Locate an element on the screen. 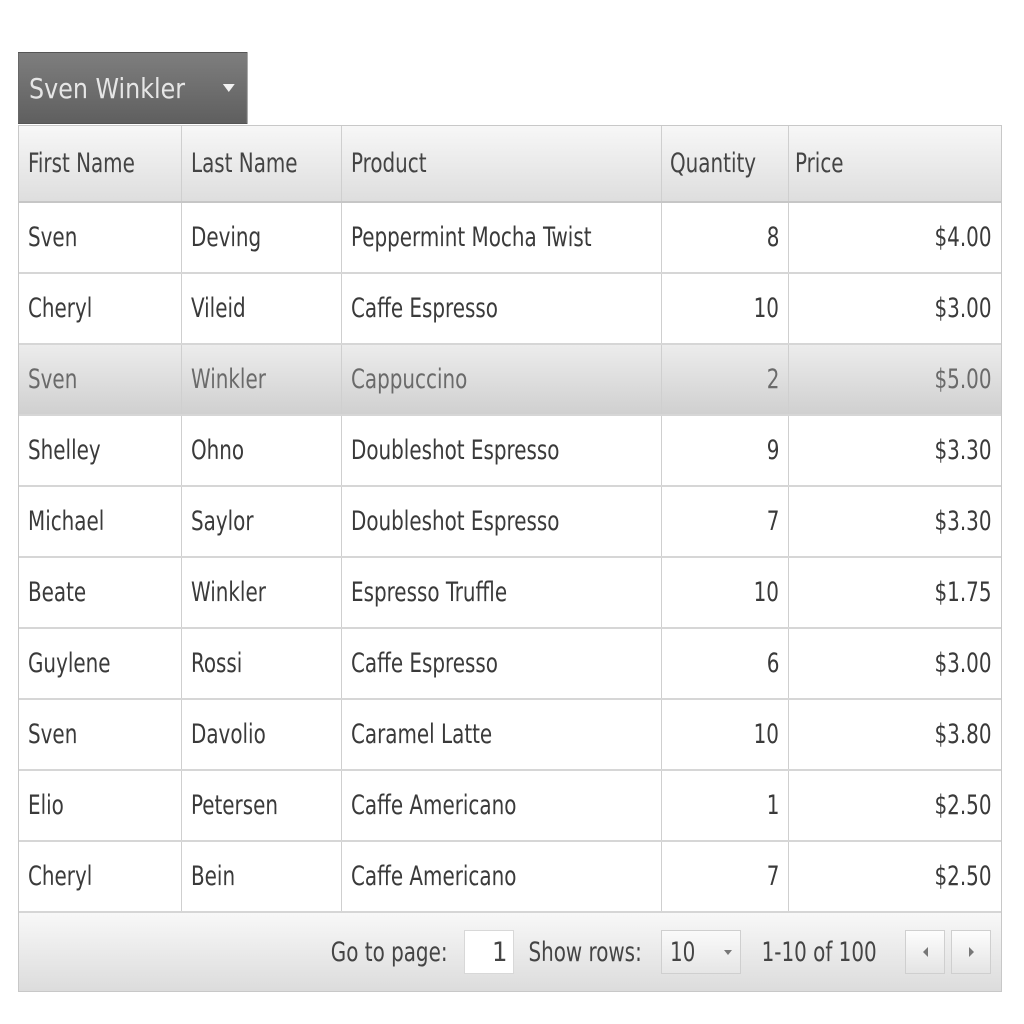 The width and height of the screenshot is (1024, 1024). table-row: Sven Davolio Caramel Latte 10 $3.80 is located at coordinates (510, 735).